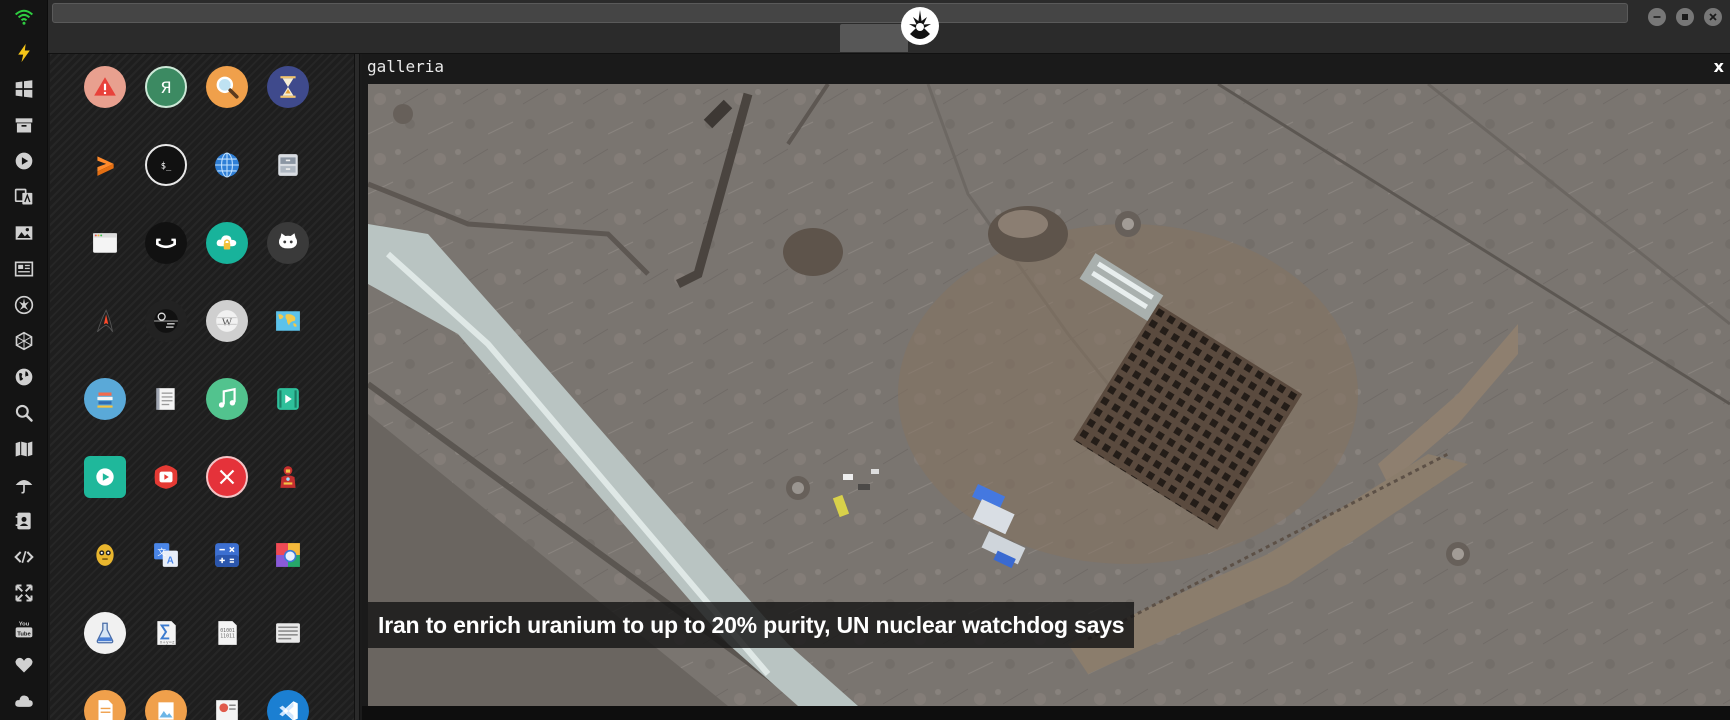 The height and width of the screenshot is (720, 1730). I want to click on map-icon, so click(24, 449).